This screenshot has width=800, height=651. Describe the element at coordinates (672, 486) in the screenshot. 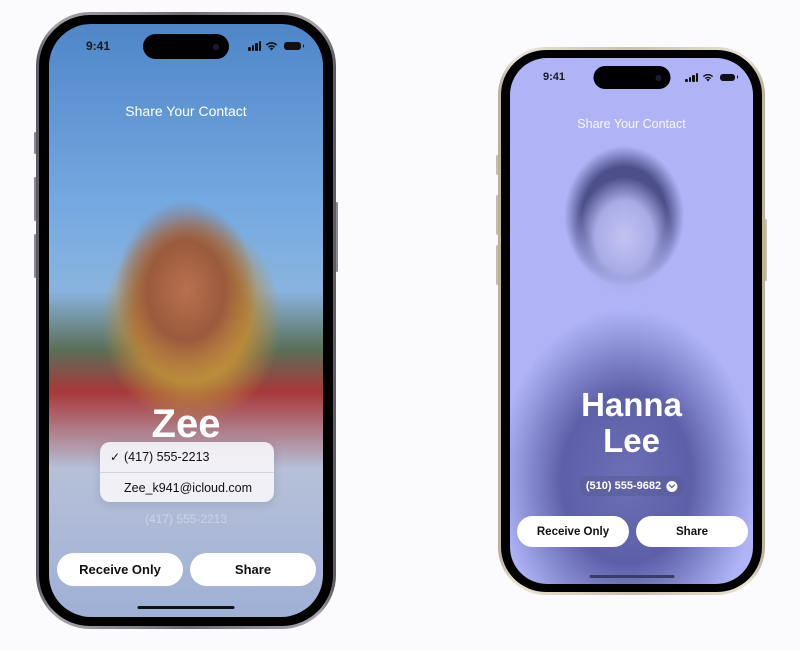

I see `chevron-down-icon` at that location.